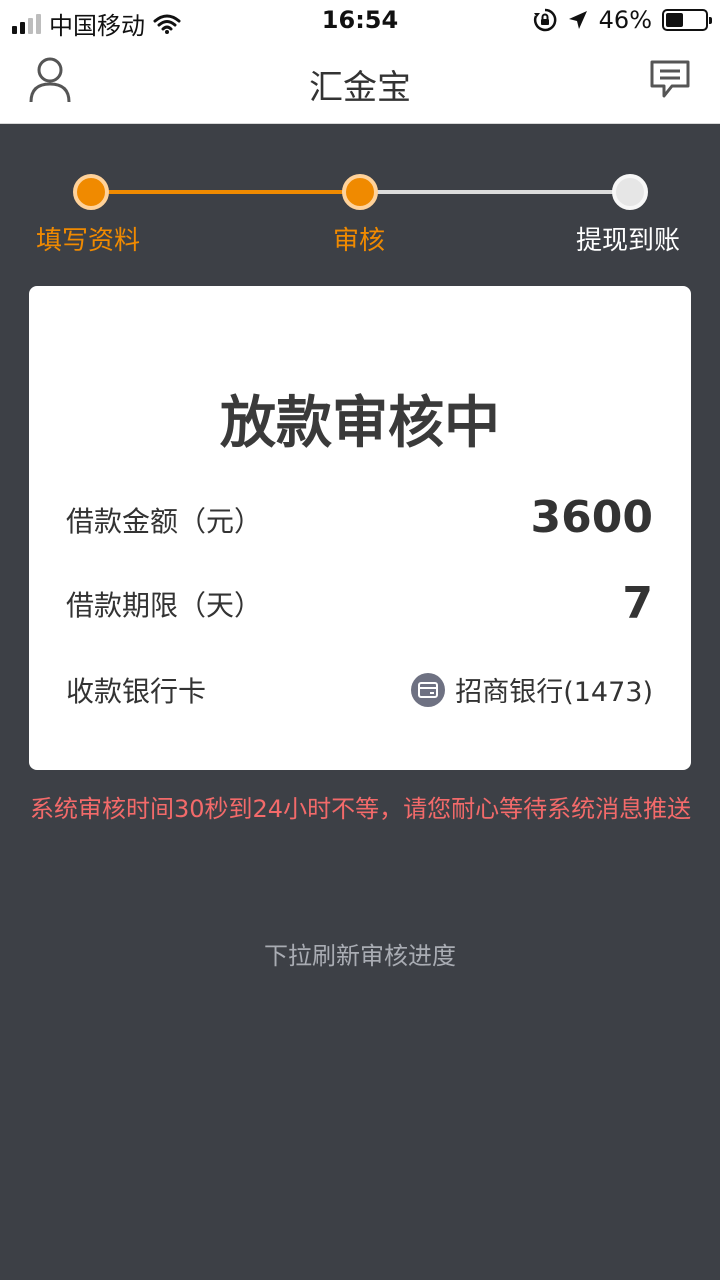 The width and height of the screenshot is (720, 1280). I want to click on step-label-fill-info: 填写资料, so click(88, 241).